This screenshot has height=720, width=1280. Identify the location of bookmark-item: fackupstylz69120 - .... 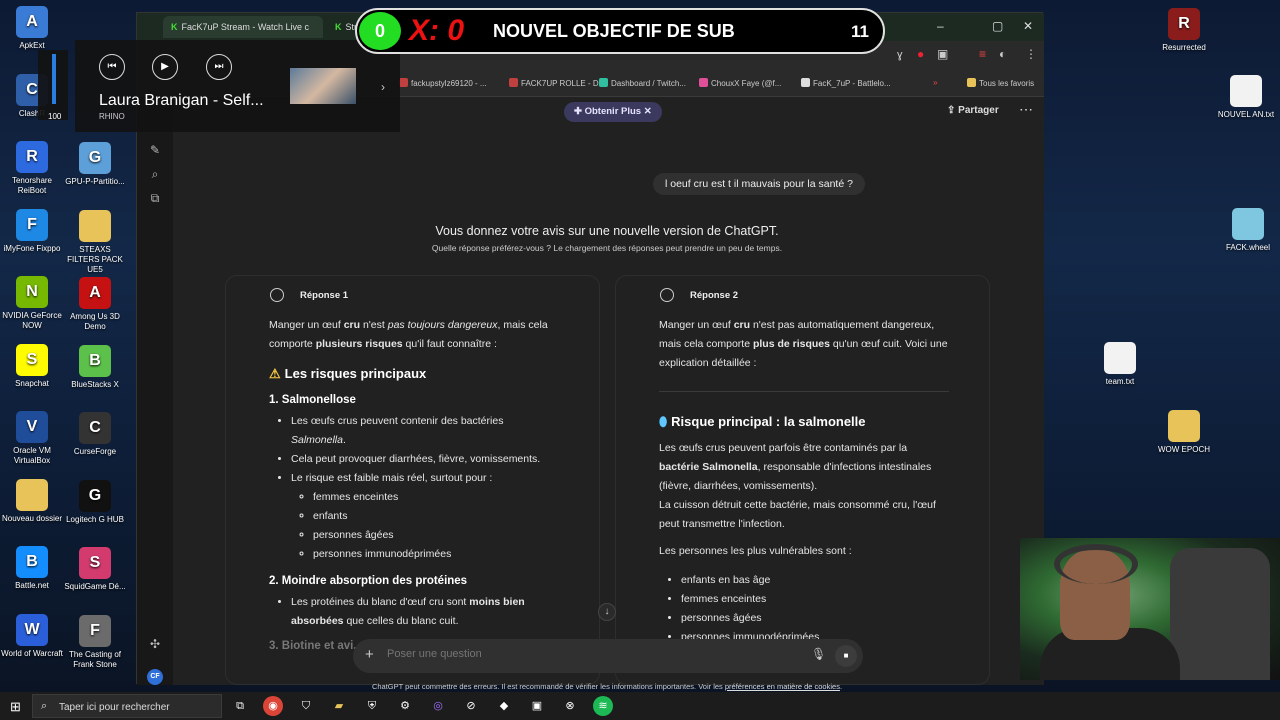
(443, 83).